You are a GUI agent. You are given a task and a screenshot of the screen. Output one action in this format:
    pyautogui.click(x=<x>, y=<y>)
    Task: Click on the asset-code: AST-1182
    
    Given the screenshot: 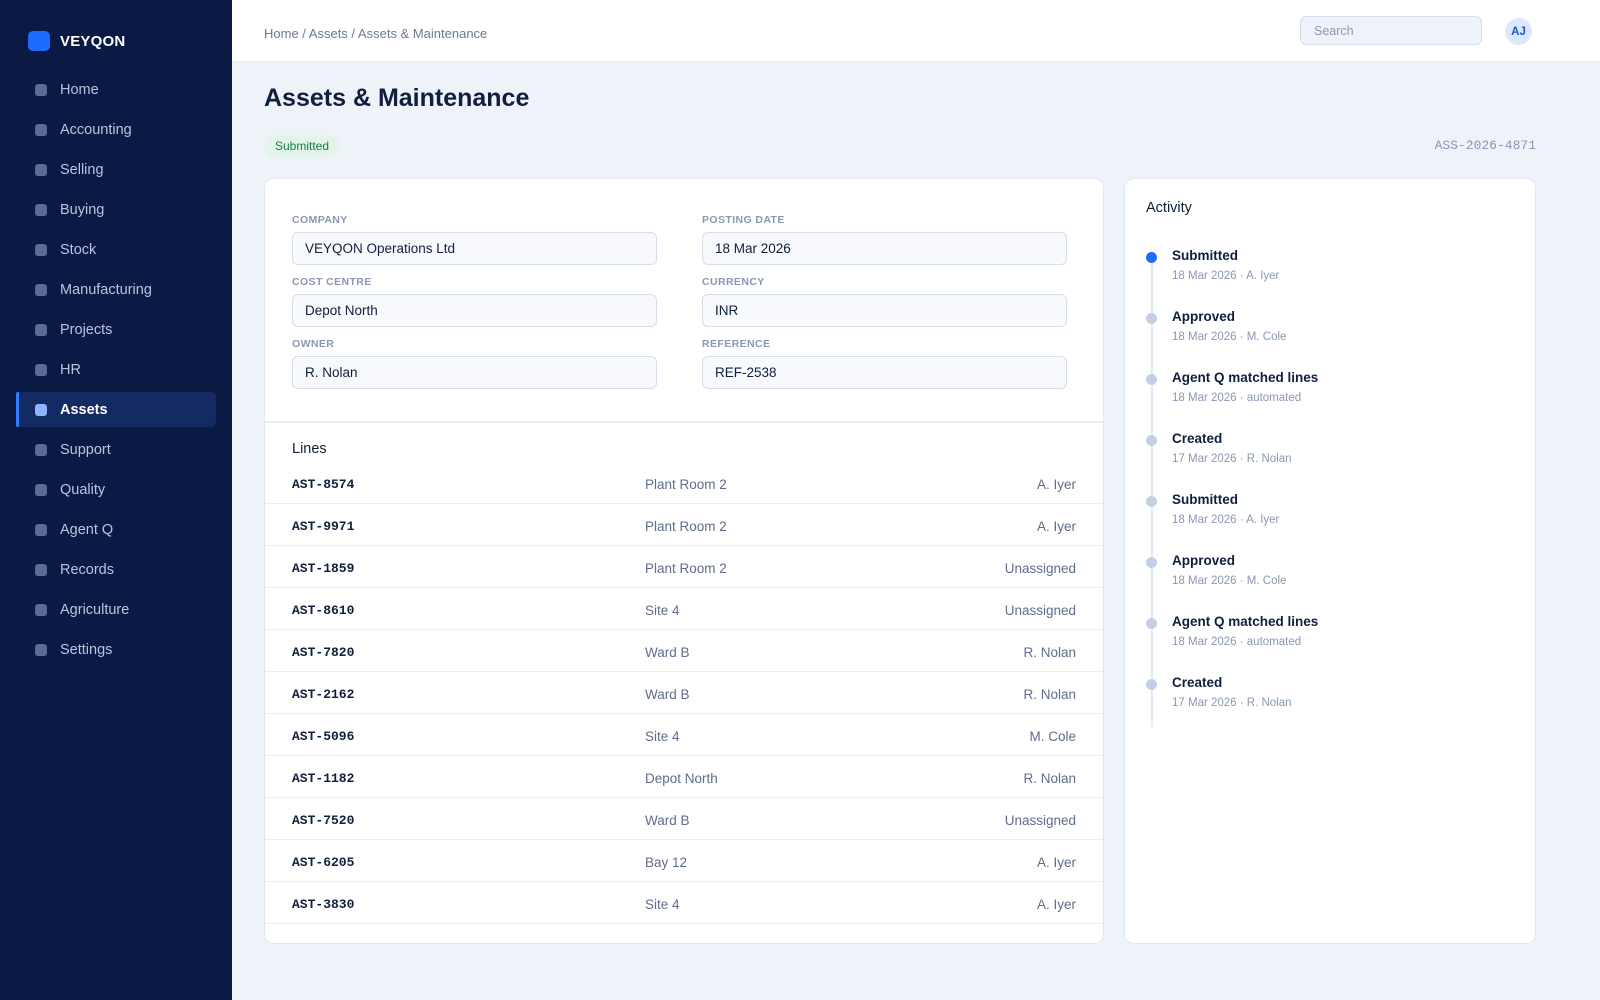 What is the action you would take?
    pyautogui.click(x=323, y=778)
    